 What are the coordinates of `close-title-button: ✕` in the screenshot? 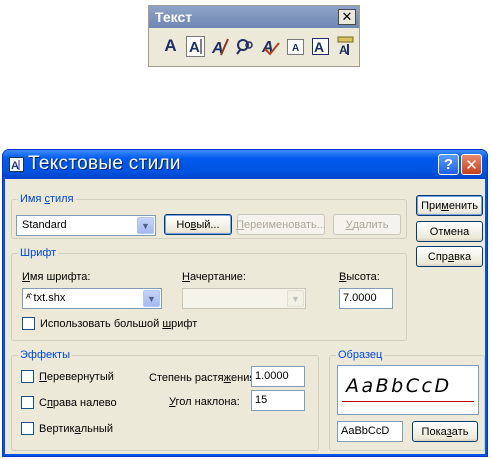 It's located at (471, 164).